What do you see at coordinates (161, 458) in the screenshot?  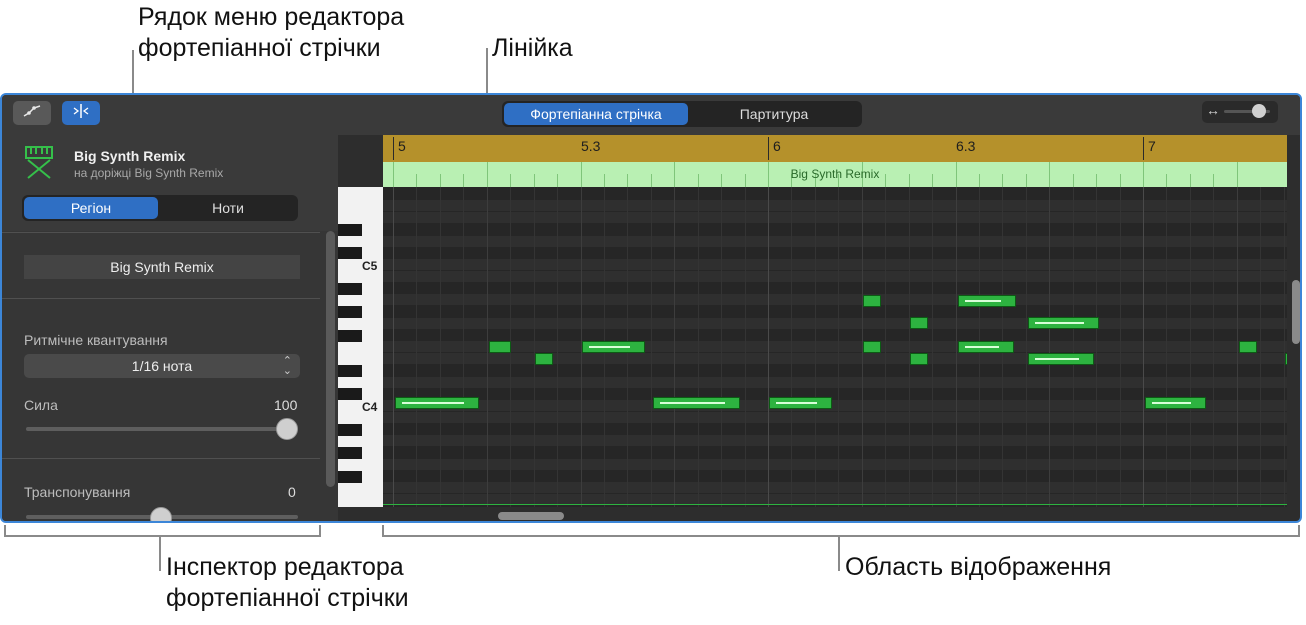 I see `inspector-divider` at bounding box center [161, 458].